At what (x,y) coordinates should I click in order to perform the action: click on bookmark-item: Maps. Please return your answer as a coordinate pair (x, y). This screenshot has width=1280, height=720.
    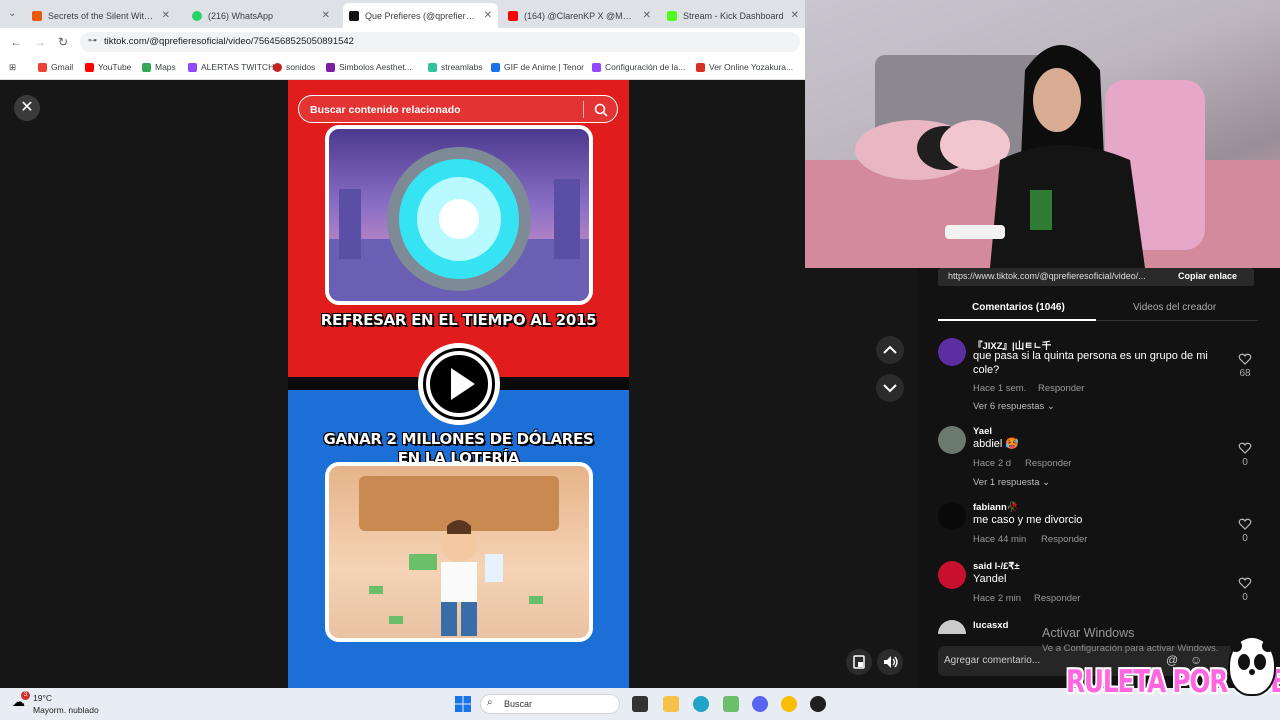
    Looking at the image, I should click on (159, 67).